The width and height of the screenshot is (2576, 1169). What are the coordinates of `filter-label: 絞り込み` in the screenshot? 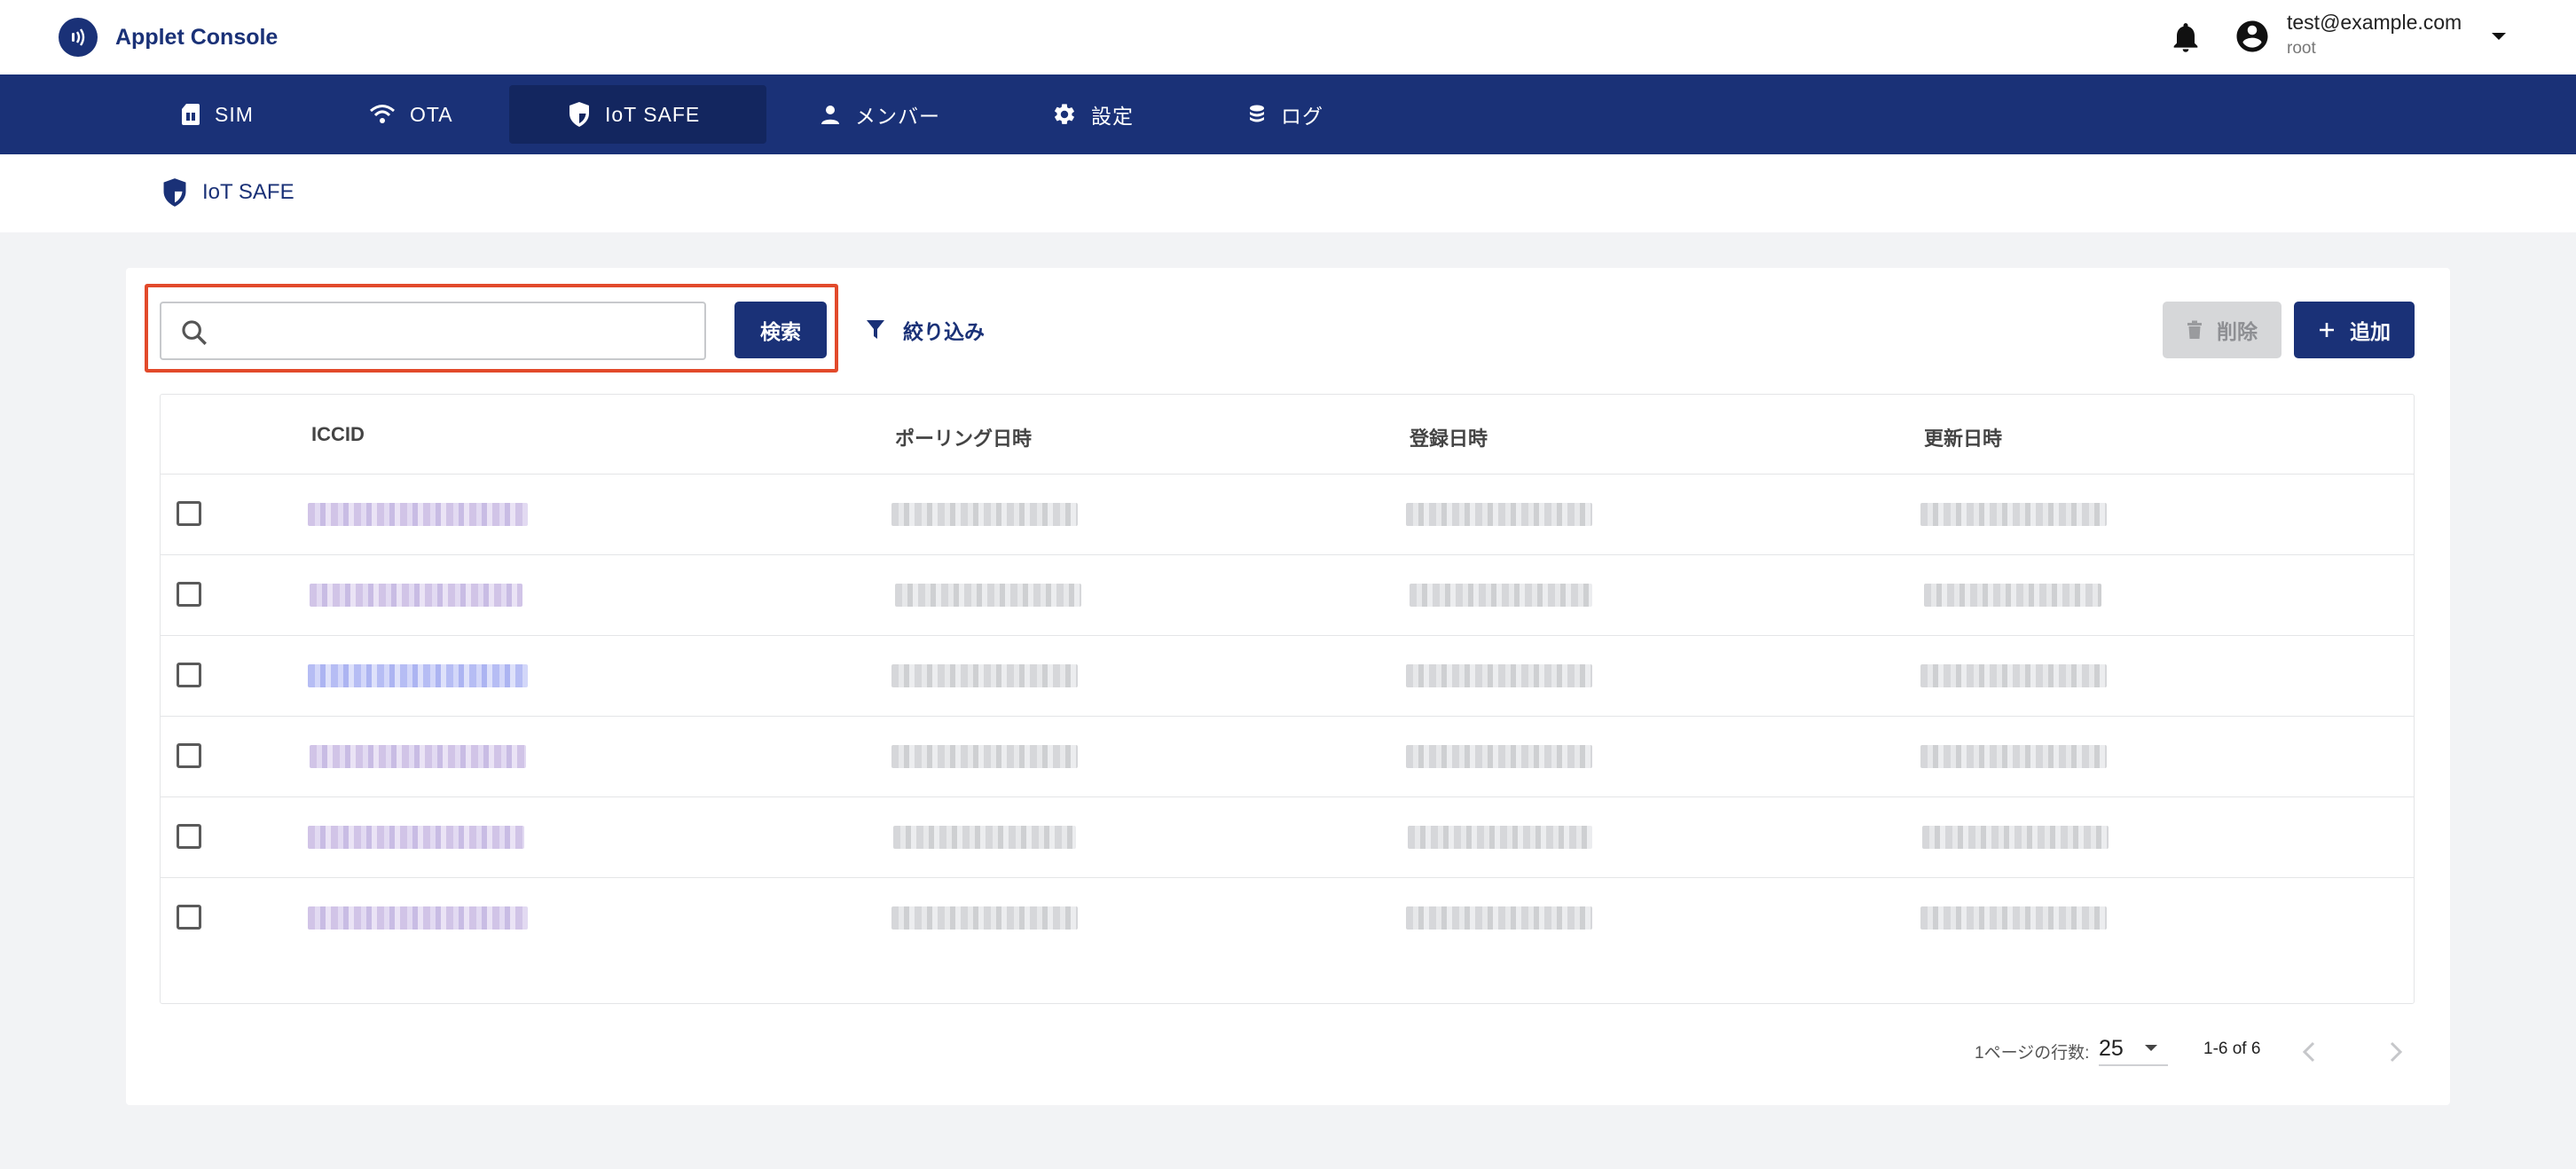 It's located at (944, 331).